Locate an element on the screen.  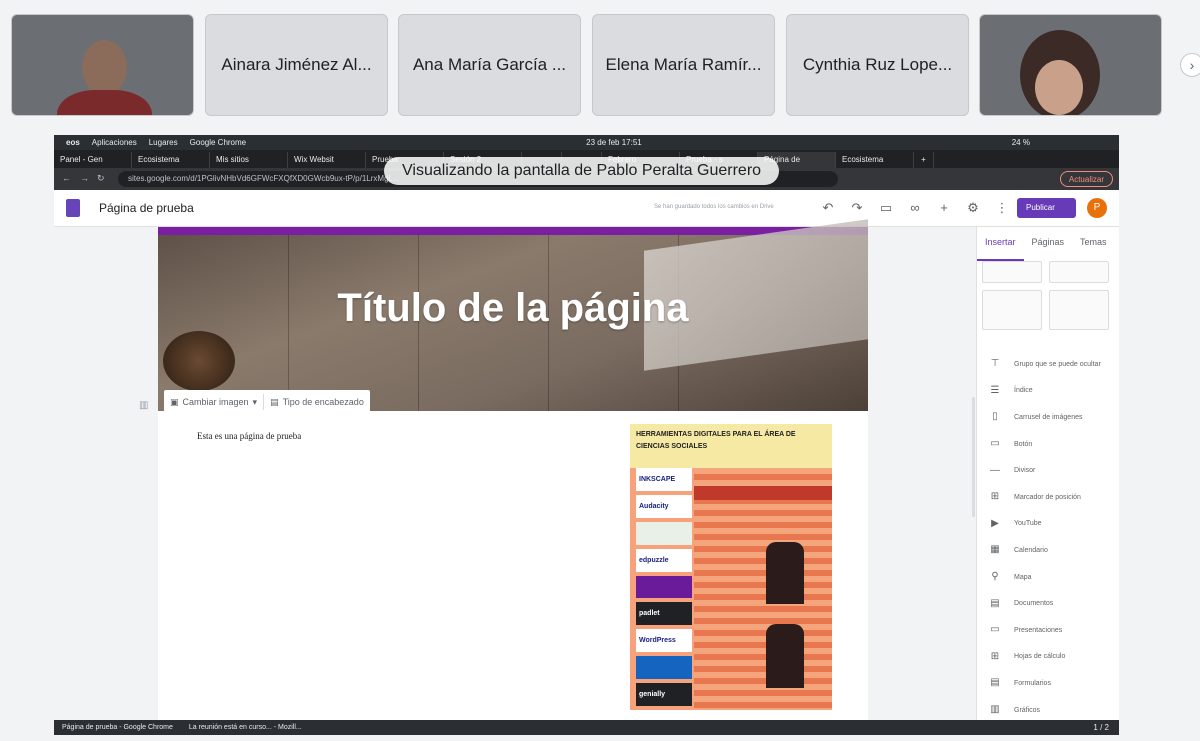
insert-item-docs: ▤ Documentos is located at coordinates (1051, 603).